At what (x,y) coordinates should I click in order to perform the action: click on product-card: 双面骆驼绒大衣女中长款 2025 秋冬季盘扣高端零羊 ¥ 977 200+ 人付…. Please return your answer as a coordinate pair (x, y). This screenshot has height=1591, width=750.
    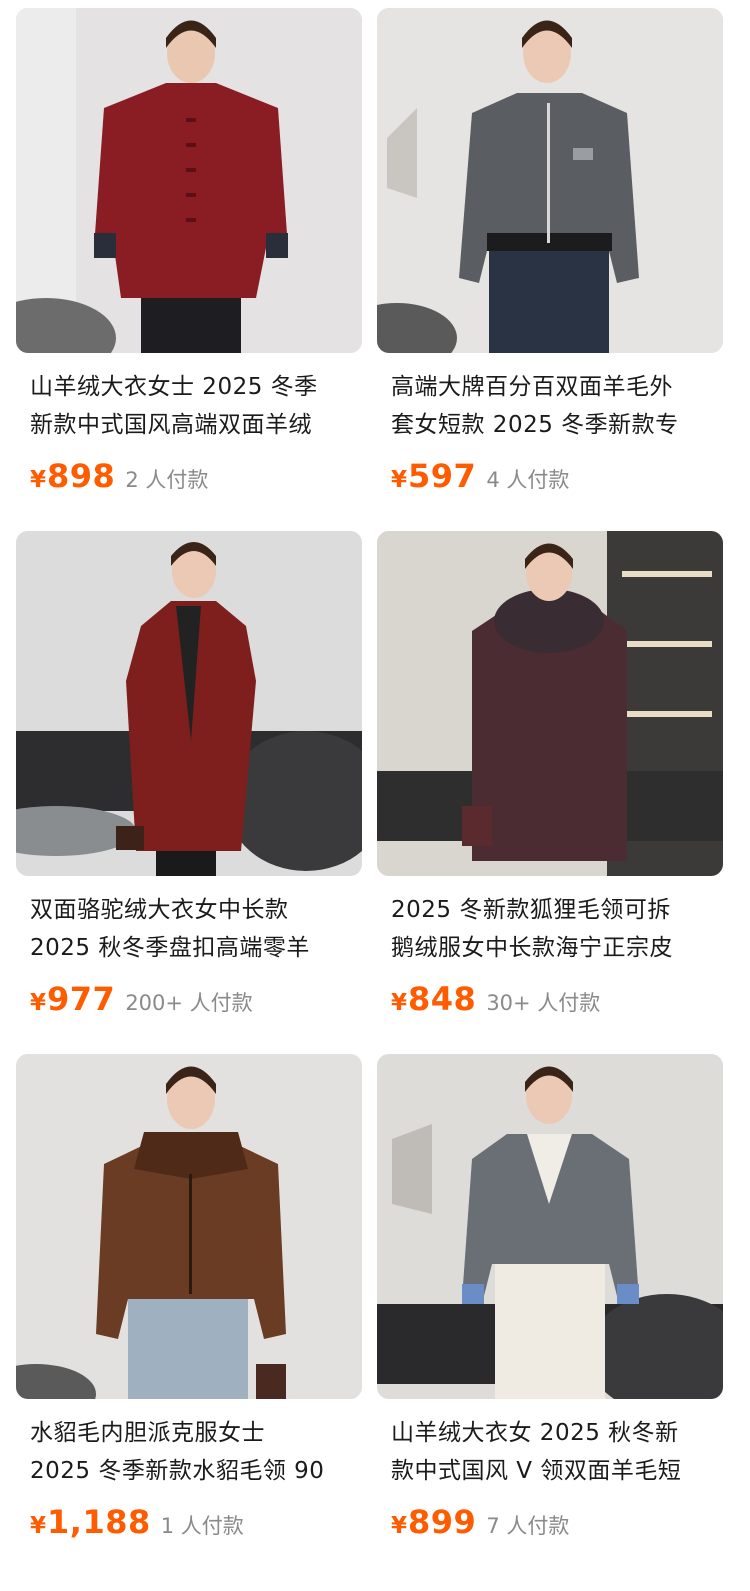
    Looking at the image, I should click on (189, 781).